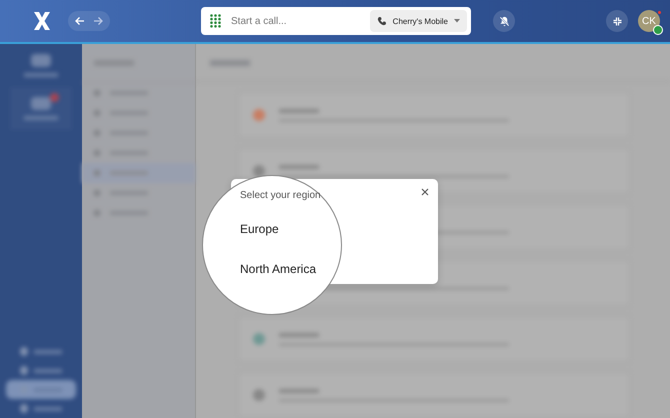  I want to click on minimize-button, so click(617, 21).